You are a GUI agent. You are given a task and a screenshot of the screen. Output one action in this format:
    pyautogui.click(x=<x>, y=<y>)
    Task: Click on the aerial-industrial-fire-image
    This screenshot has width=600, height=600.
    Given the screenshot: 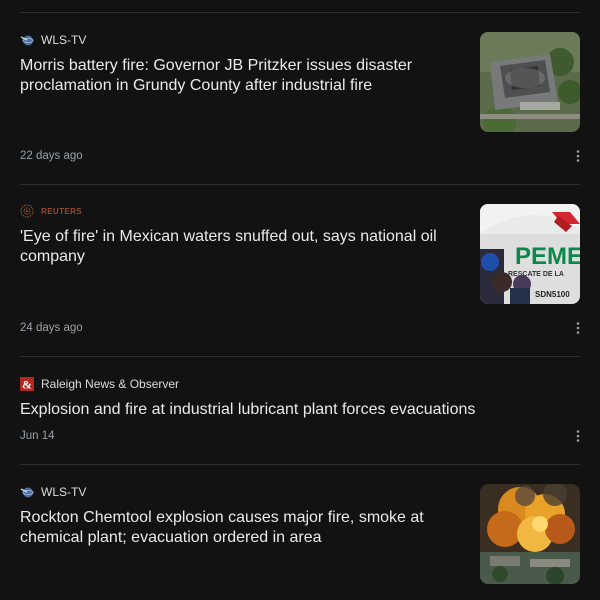 What is the action you would take?
    pyautogui.click(x=530, y=82)
    